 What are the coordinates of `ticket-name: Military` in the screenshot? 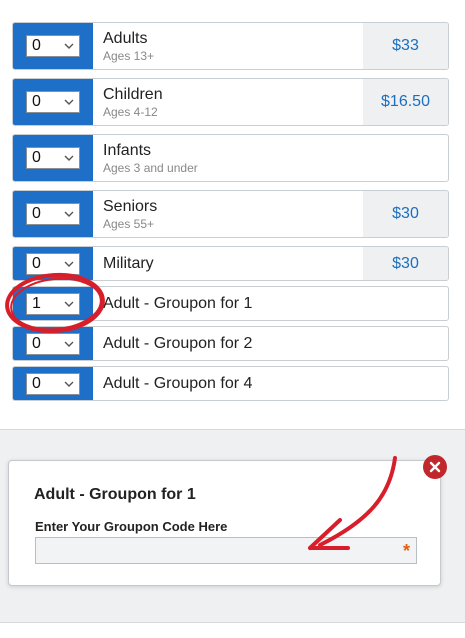 It's located at (128, 263).